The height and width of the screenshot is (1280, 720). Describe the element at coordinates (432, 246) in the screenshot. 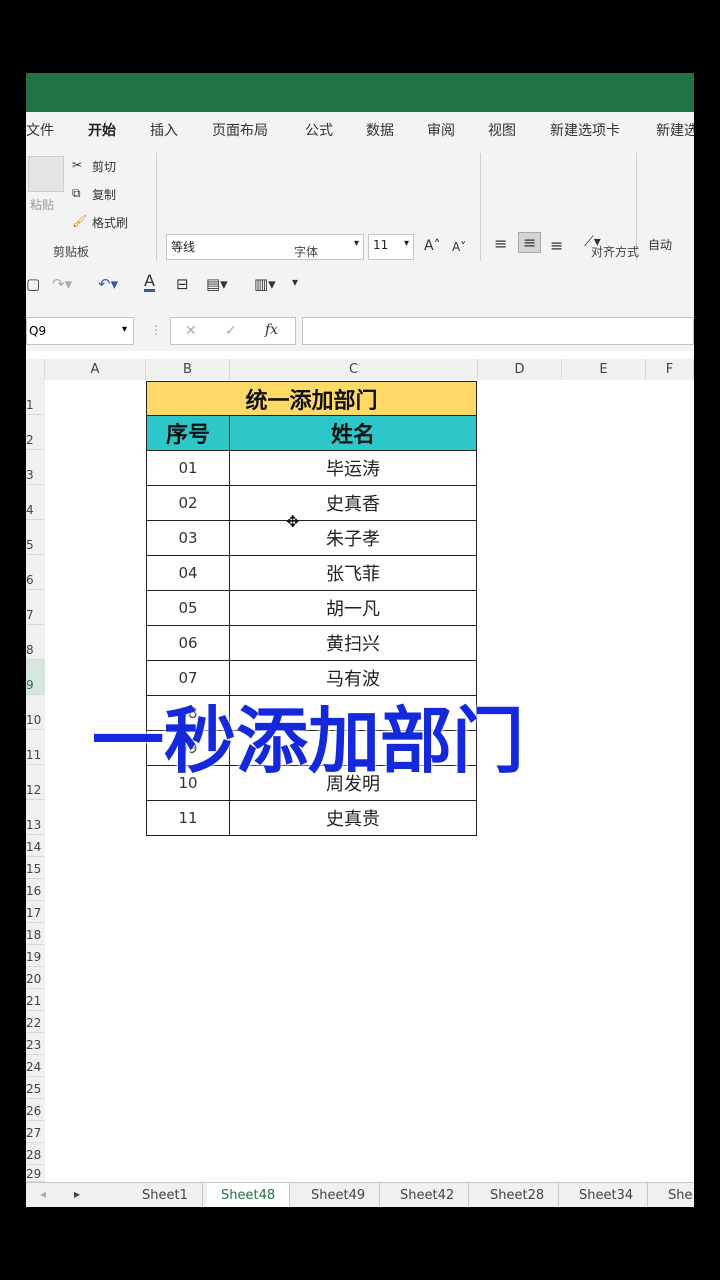

I see `increase-font-icon: A˄` at that location.